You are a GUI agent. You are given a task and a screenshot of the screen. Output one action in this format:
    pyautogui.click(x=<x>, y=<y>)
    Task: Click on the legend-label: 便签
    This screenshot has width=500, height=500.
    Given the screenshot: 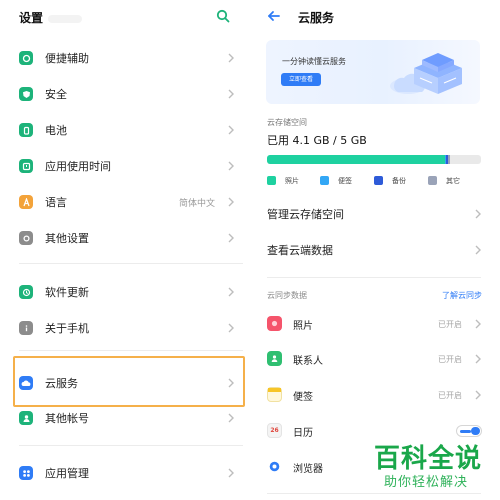 What is the action you would take?
    pyautogui.click(x=345, y=181)
    